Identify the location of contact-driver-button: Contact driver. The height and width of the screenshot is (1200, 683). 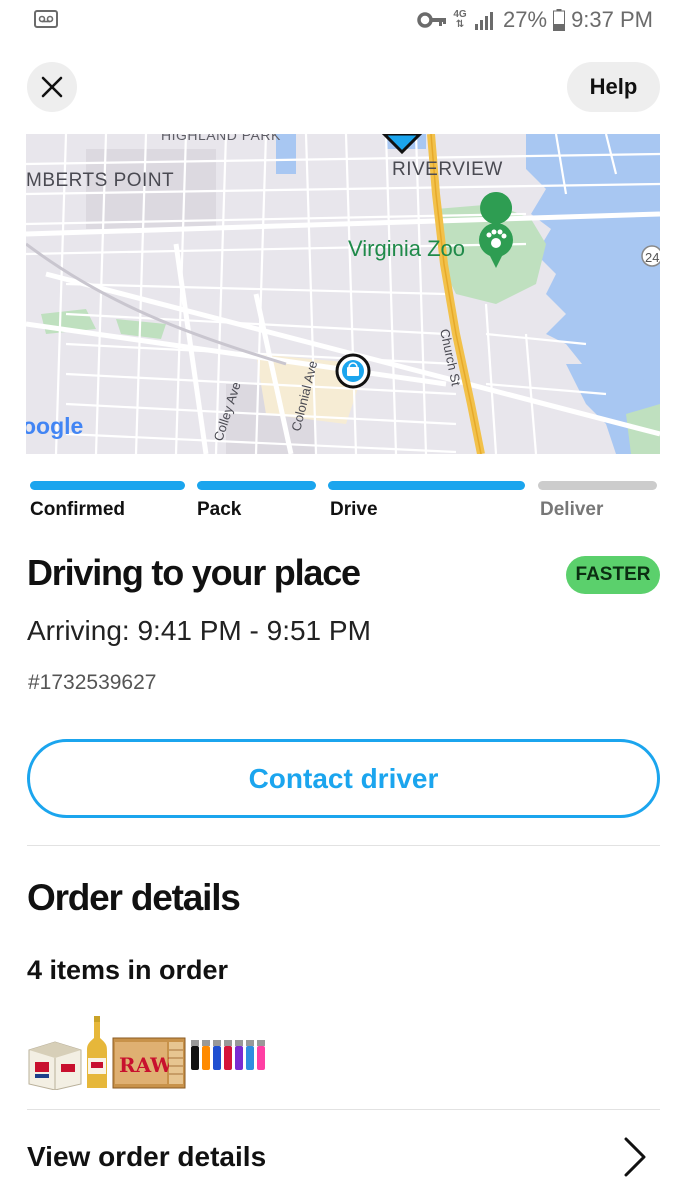
(343, 778).